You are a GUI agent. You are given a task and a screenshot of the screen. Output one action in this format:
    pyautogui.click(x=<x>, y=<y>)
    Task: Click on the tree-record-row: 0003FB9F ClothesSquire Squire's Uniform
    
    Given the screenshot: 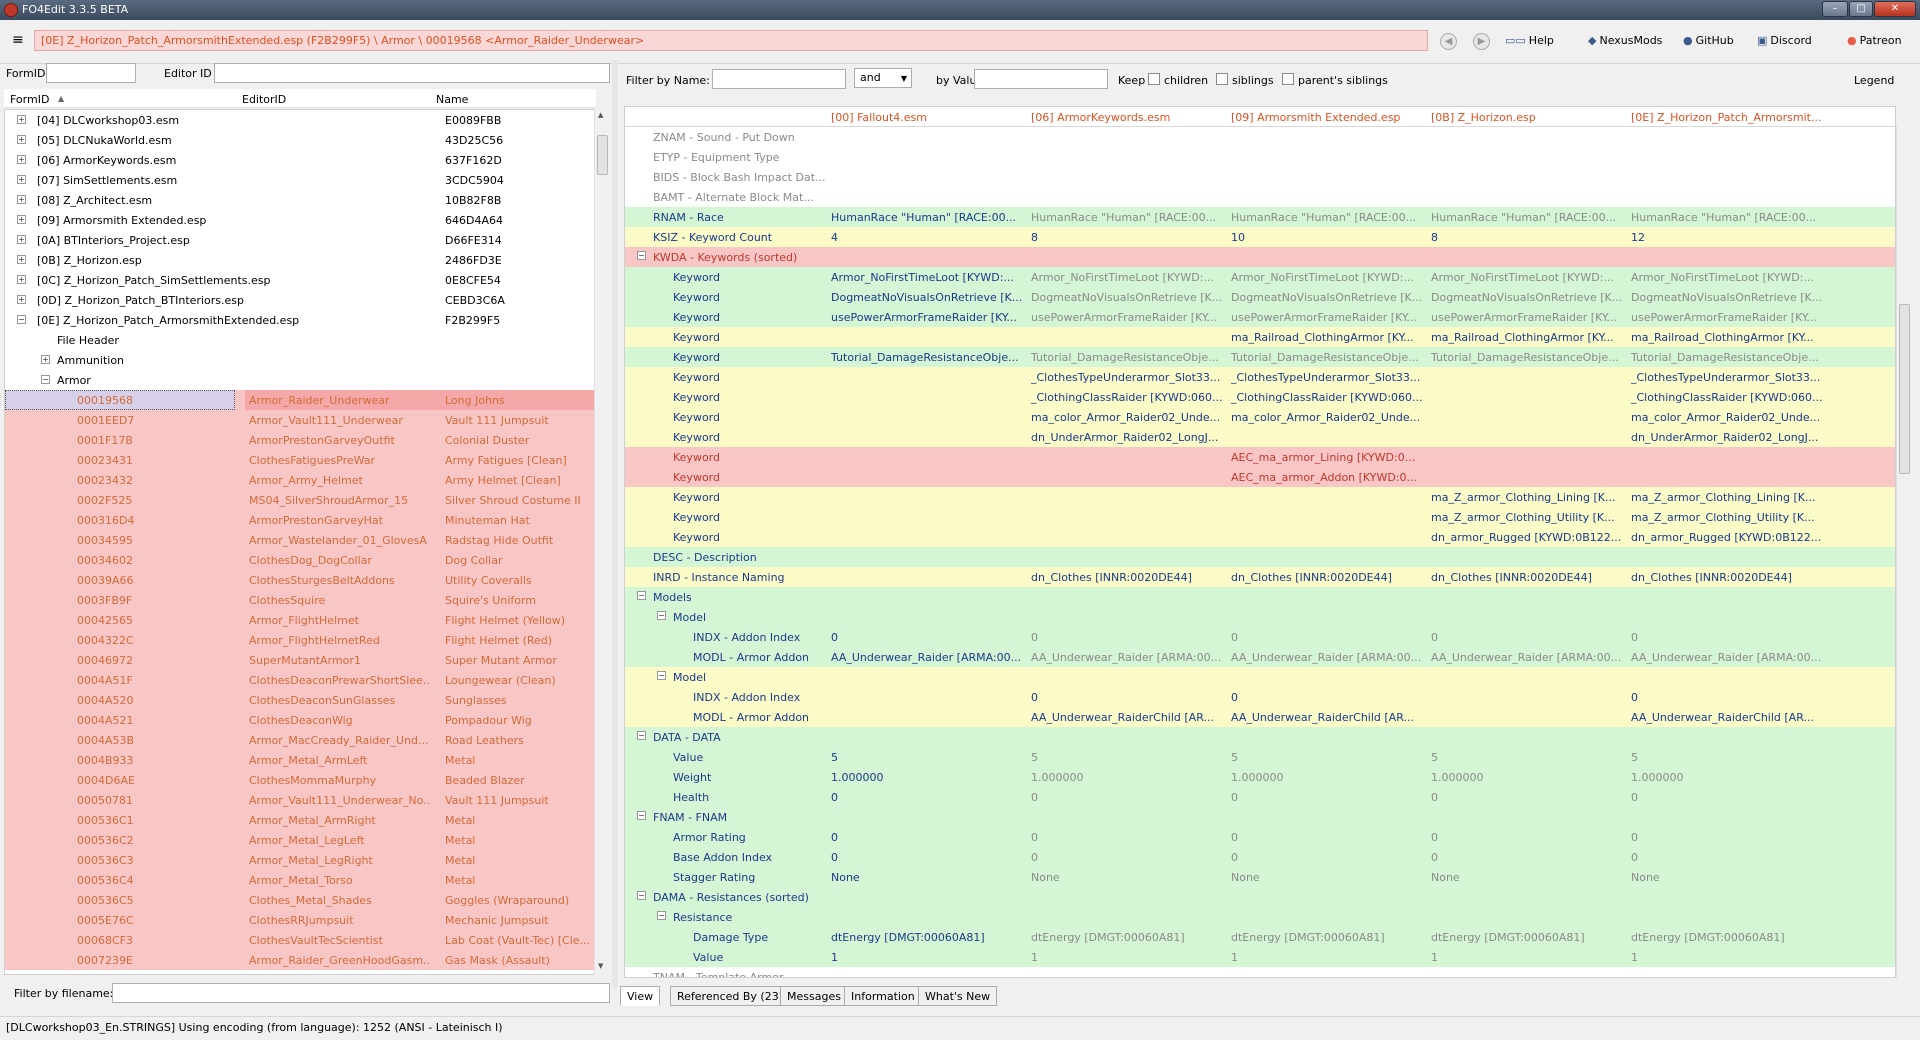 What is the action you would take?
    pyautogui.click(x=300, y=600)
    